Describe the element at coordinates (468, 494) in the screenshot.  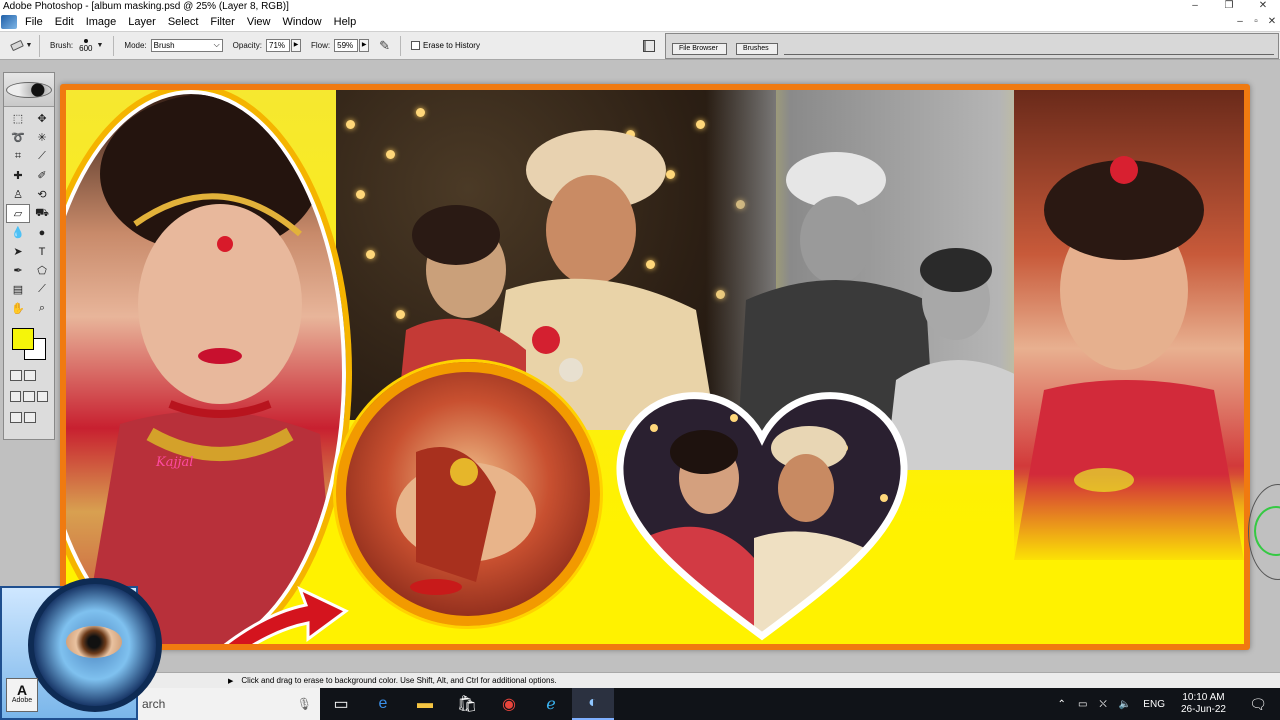
I see `rings-circle-photo` at that location.